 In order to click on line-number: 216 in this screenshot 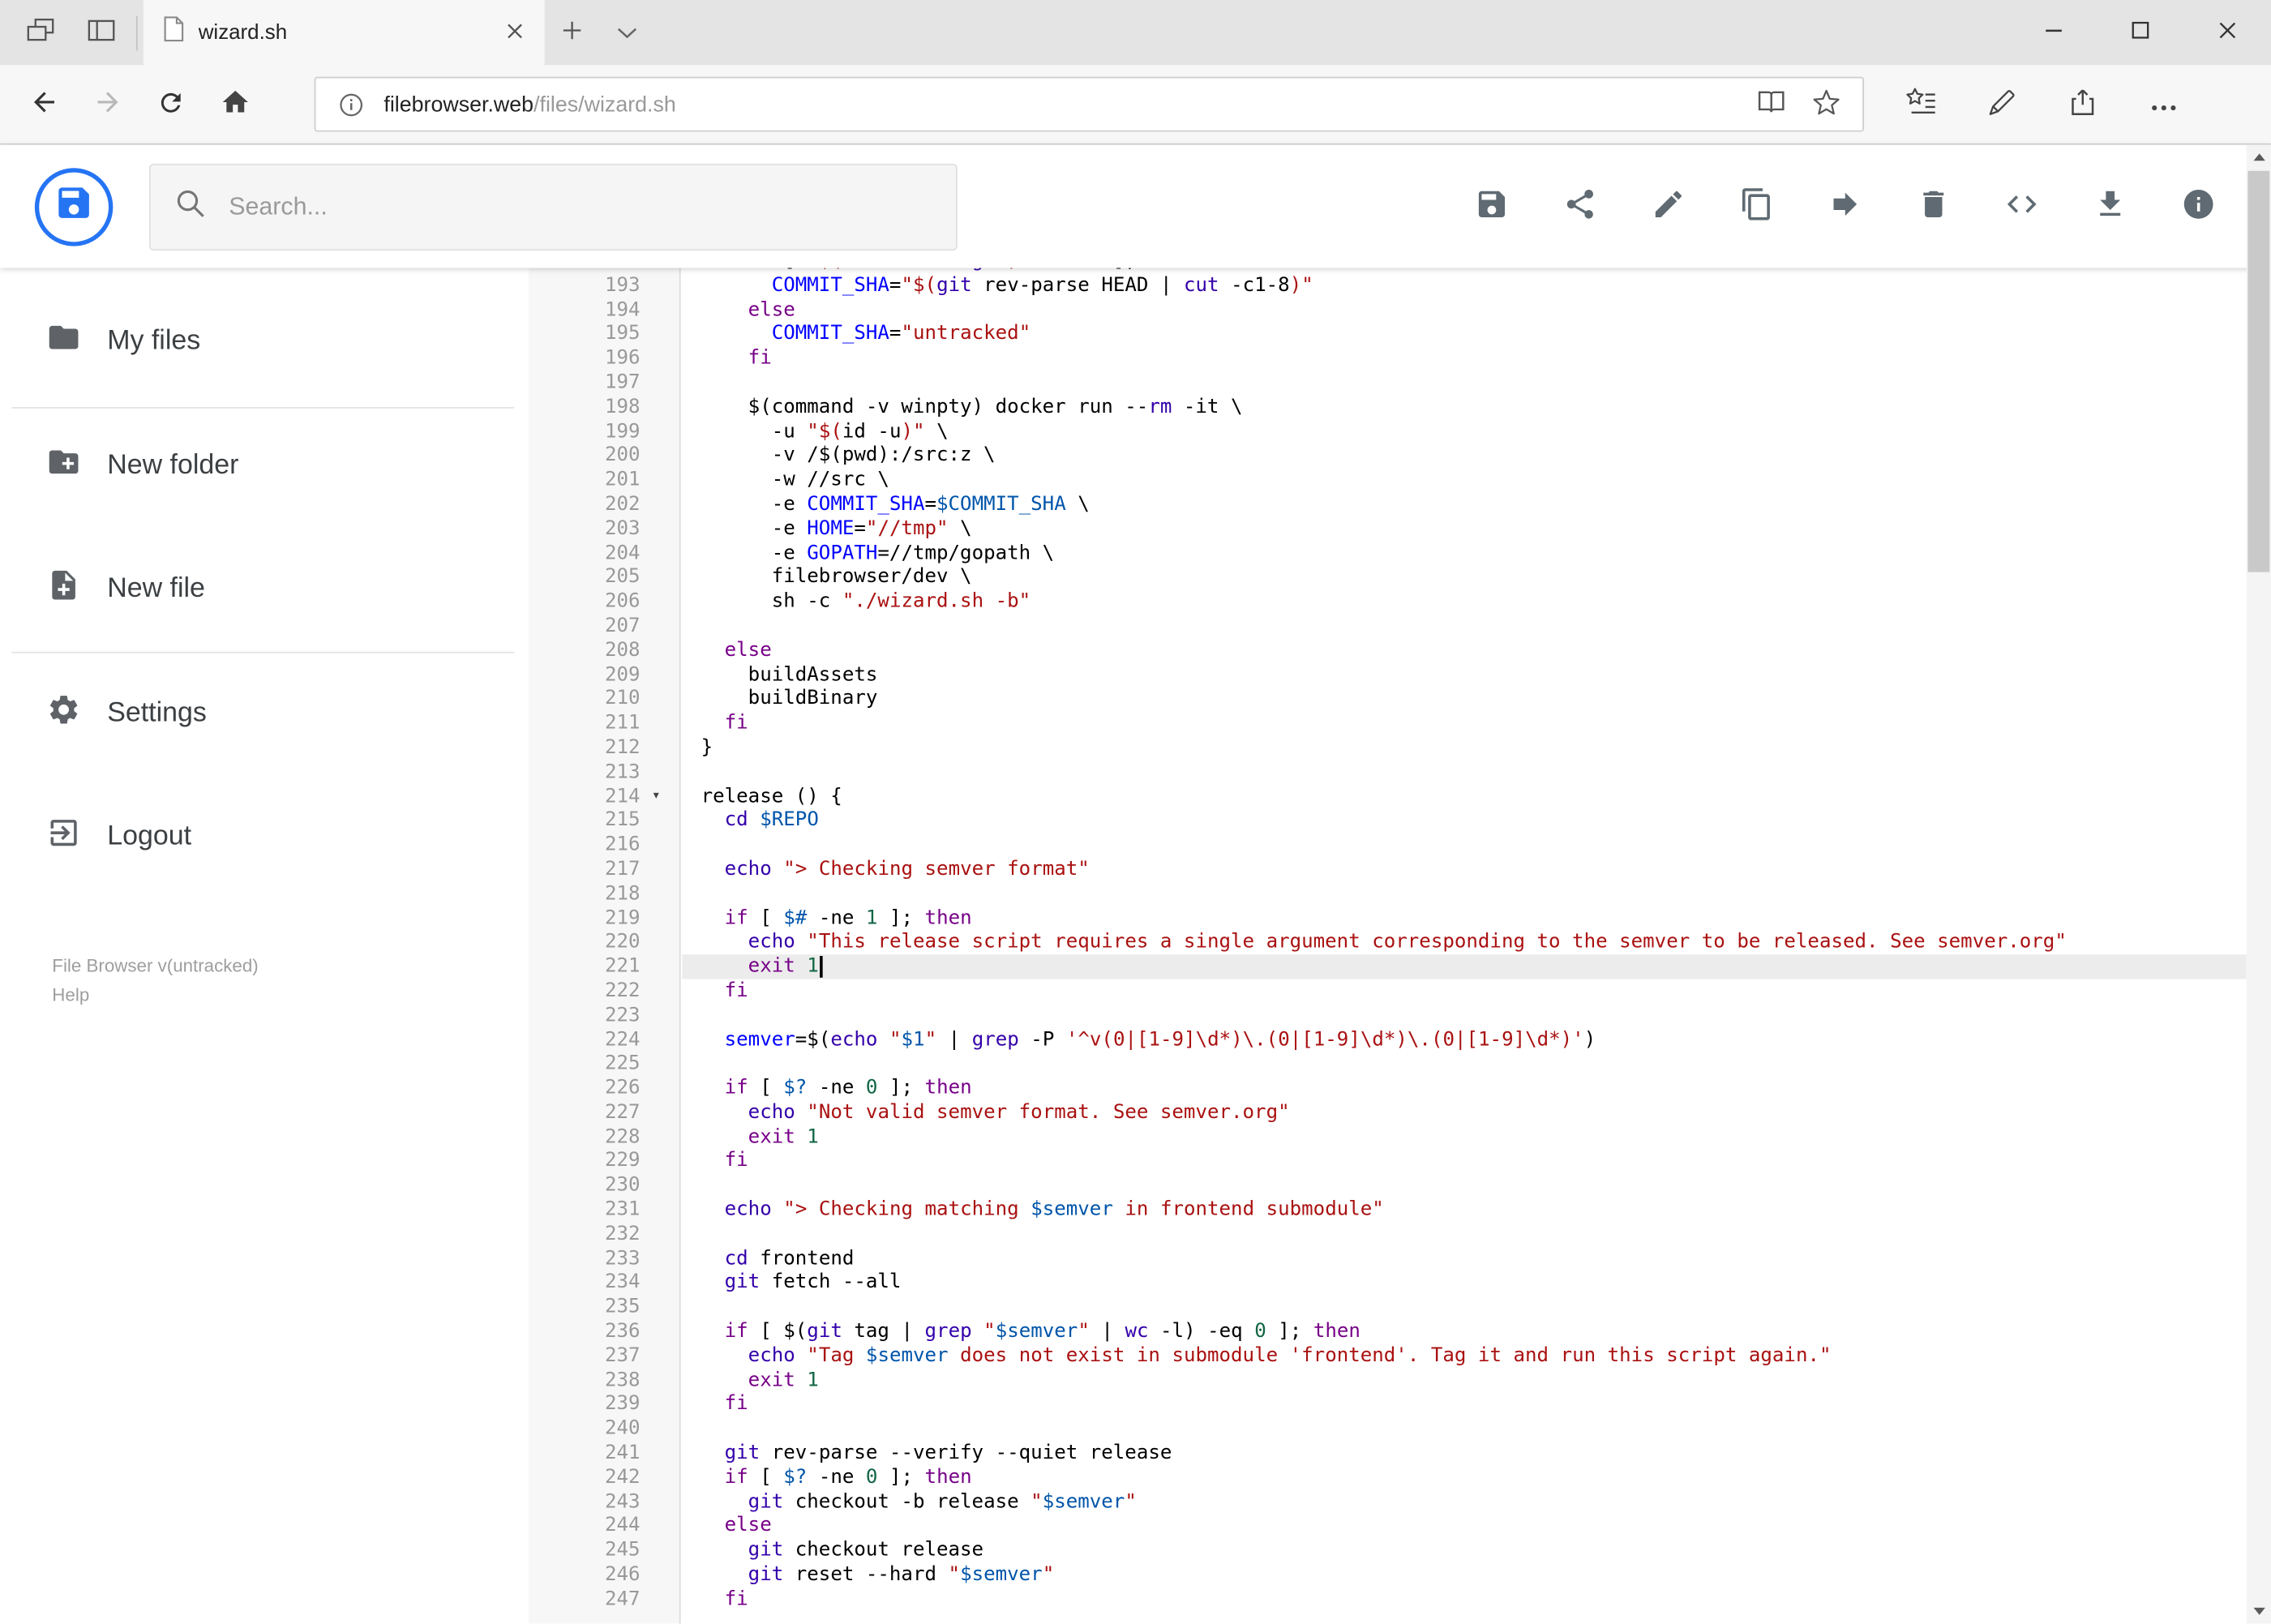, I will do `click(611, 845)`.